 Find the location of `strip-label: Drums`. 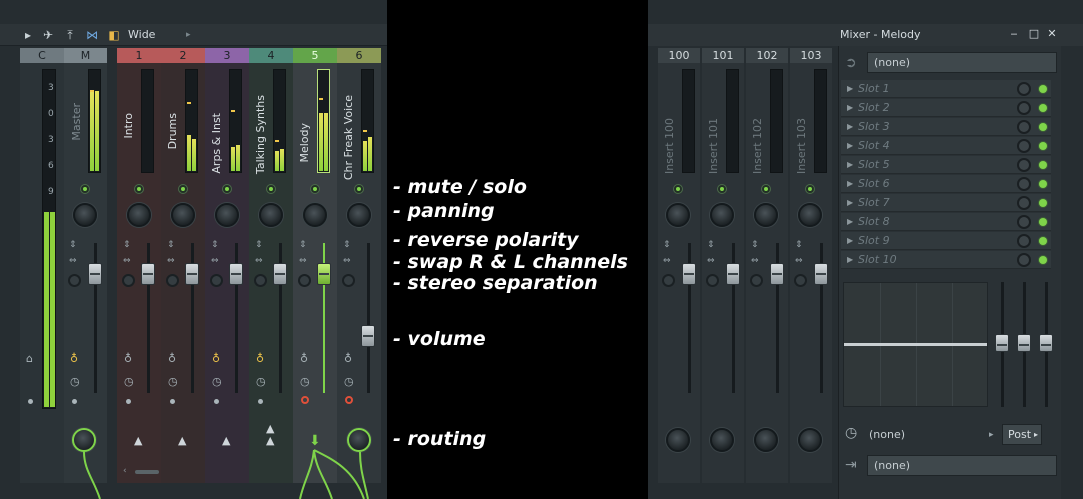

strip-label: Drums is located at coordinates (172, 131).